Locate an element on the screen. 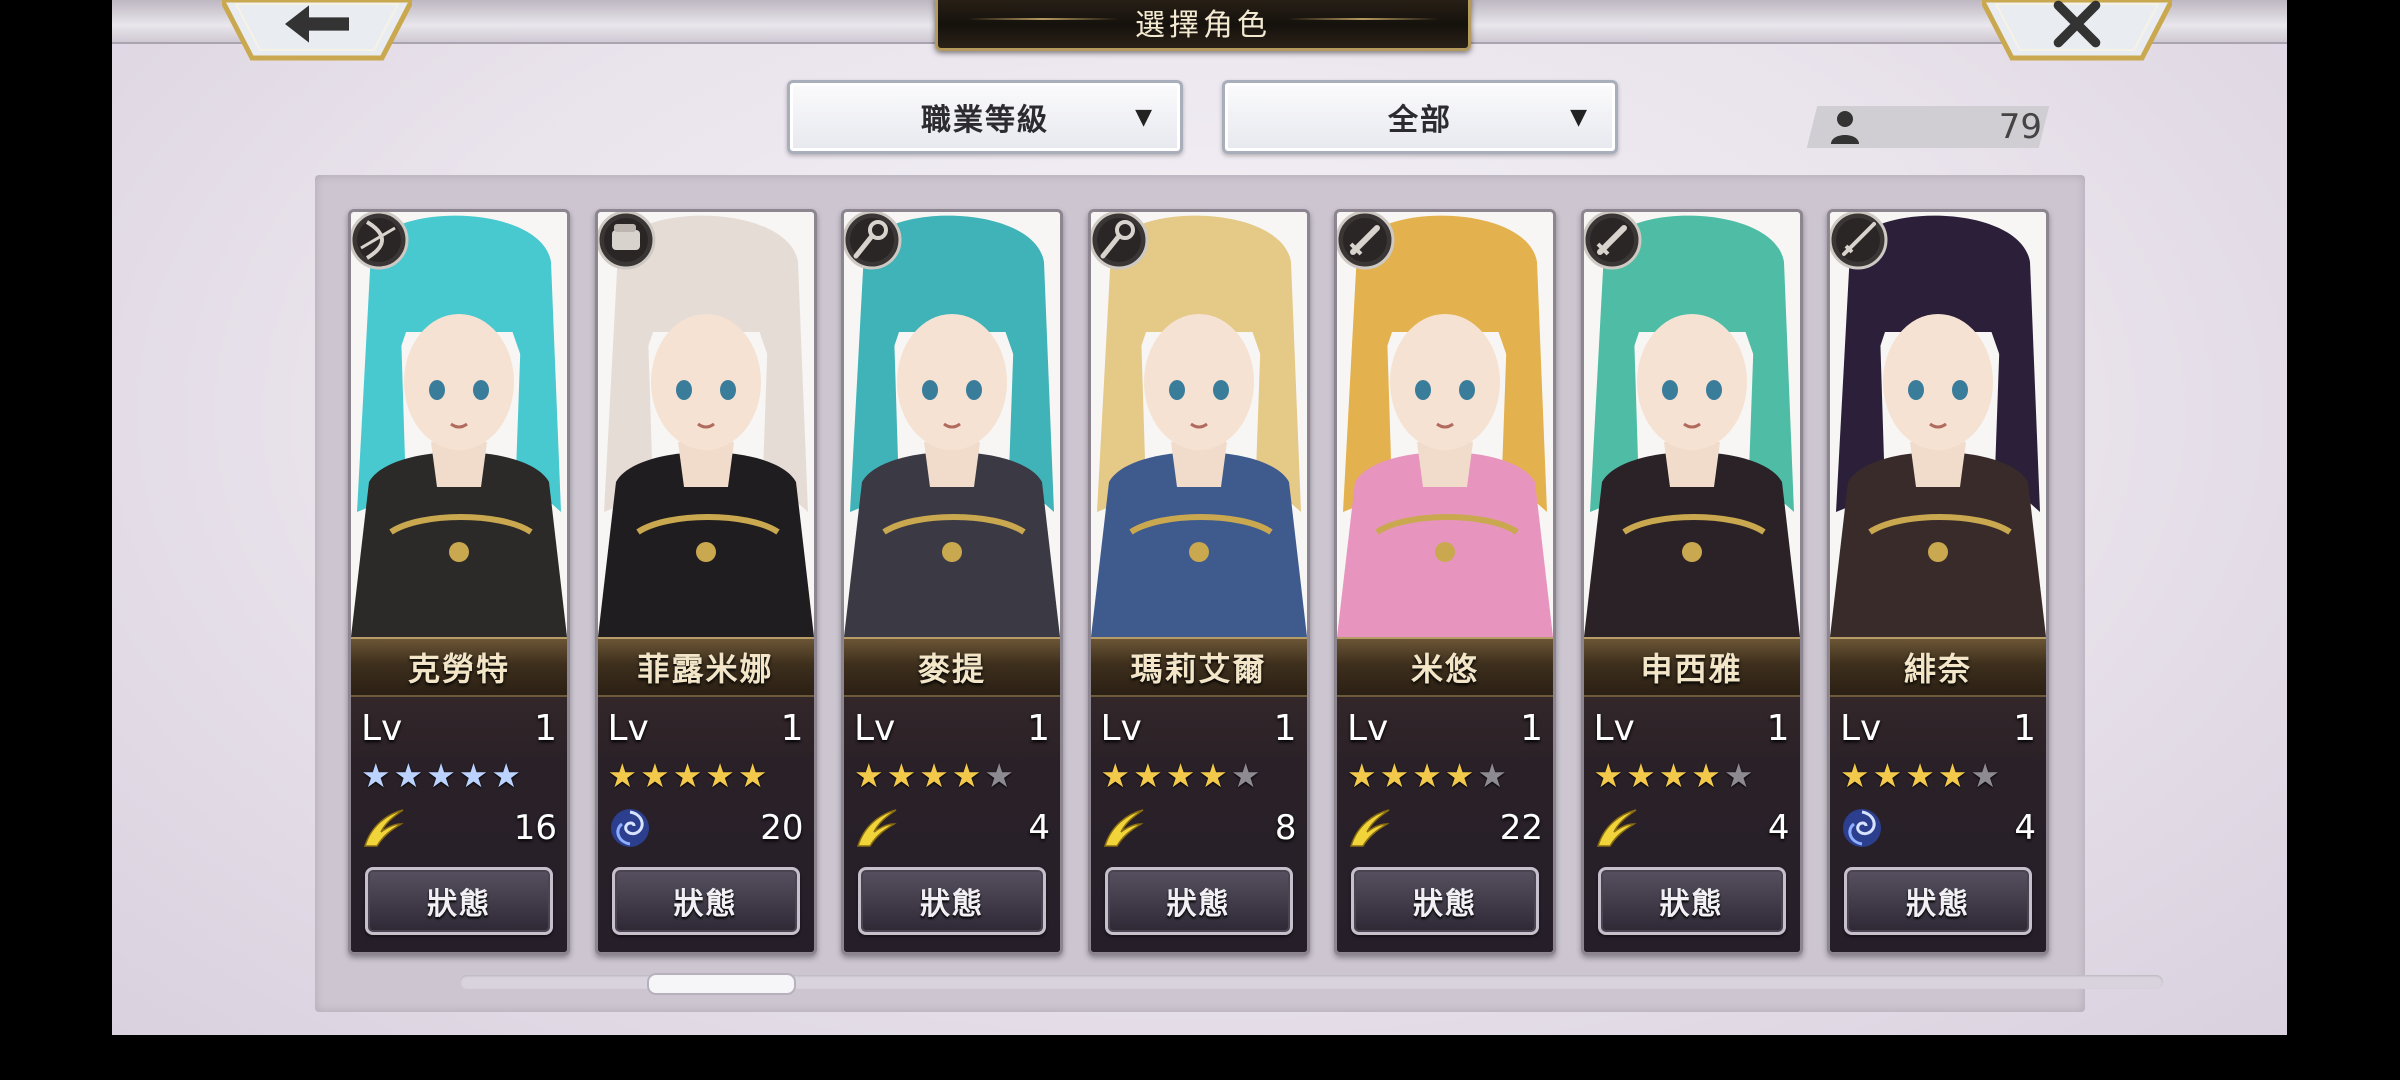  job-level-sort-label: 職業等級 is located at coordinates (985, 120).